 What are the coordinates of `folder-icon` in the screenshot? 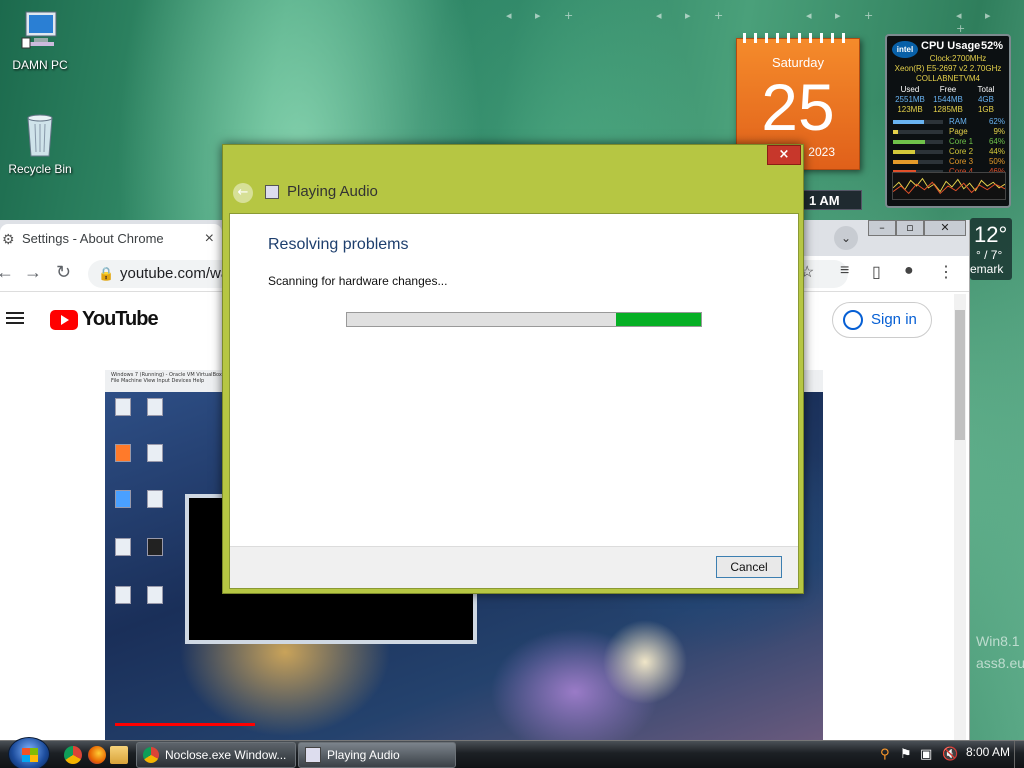 It's located at (119, 755).